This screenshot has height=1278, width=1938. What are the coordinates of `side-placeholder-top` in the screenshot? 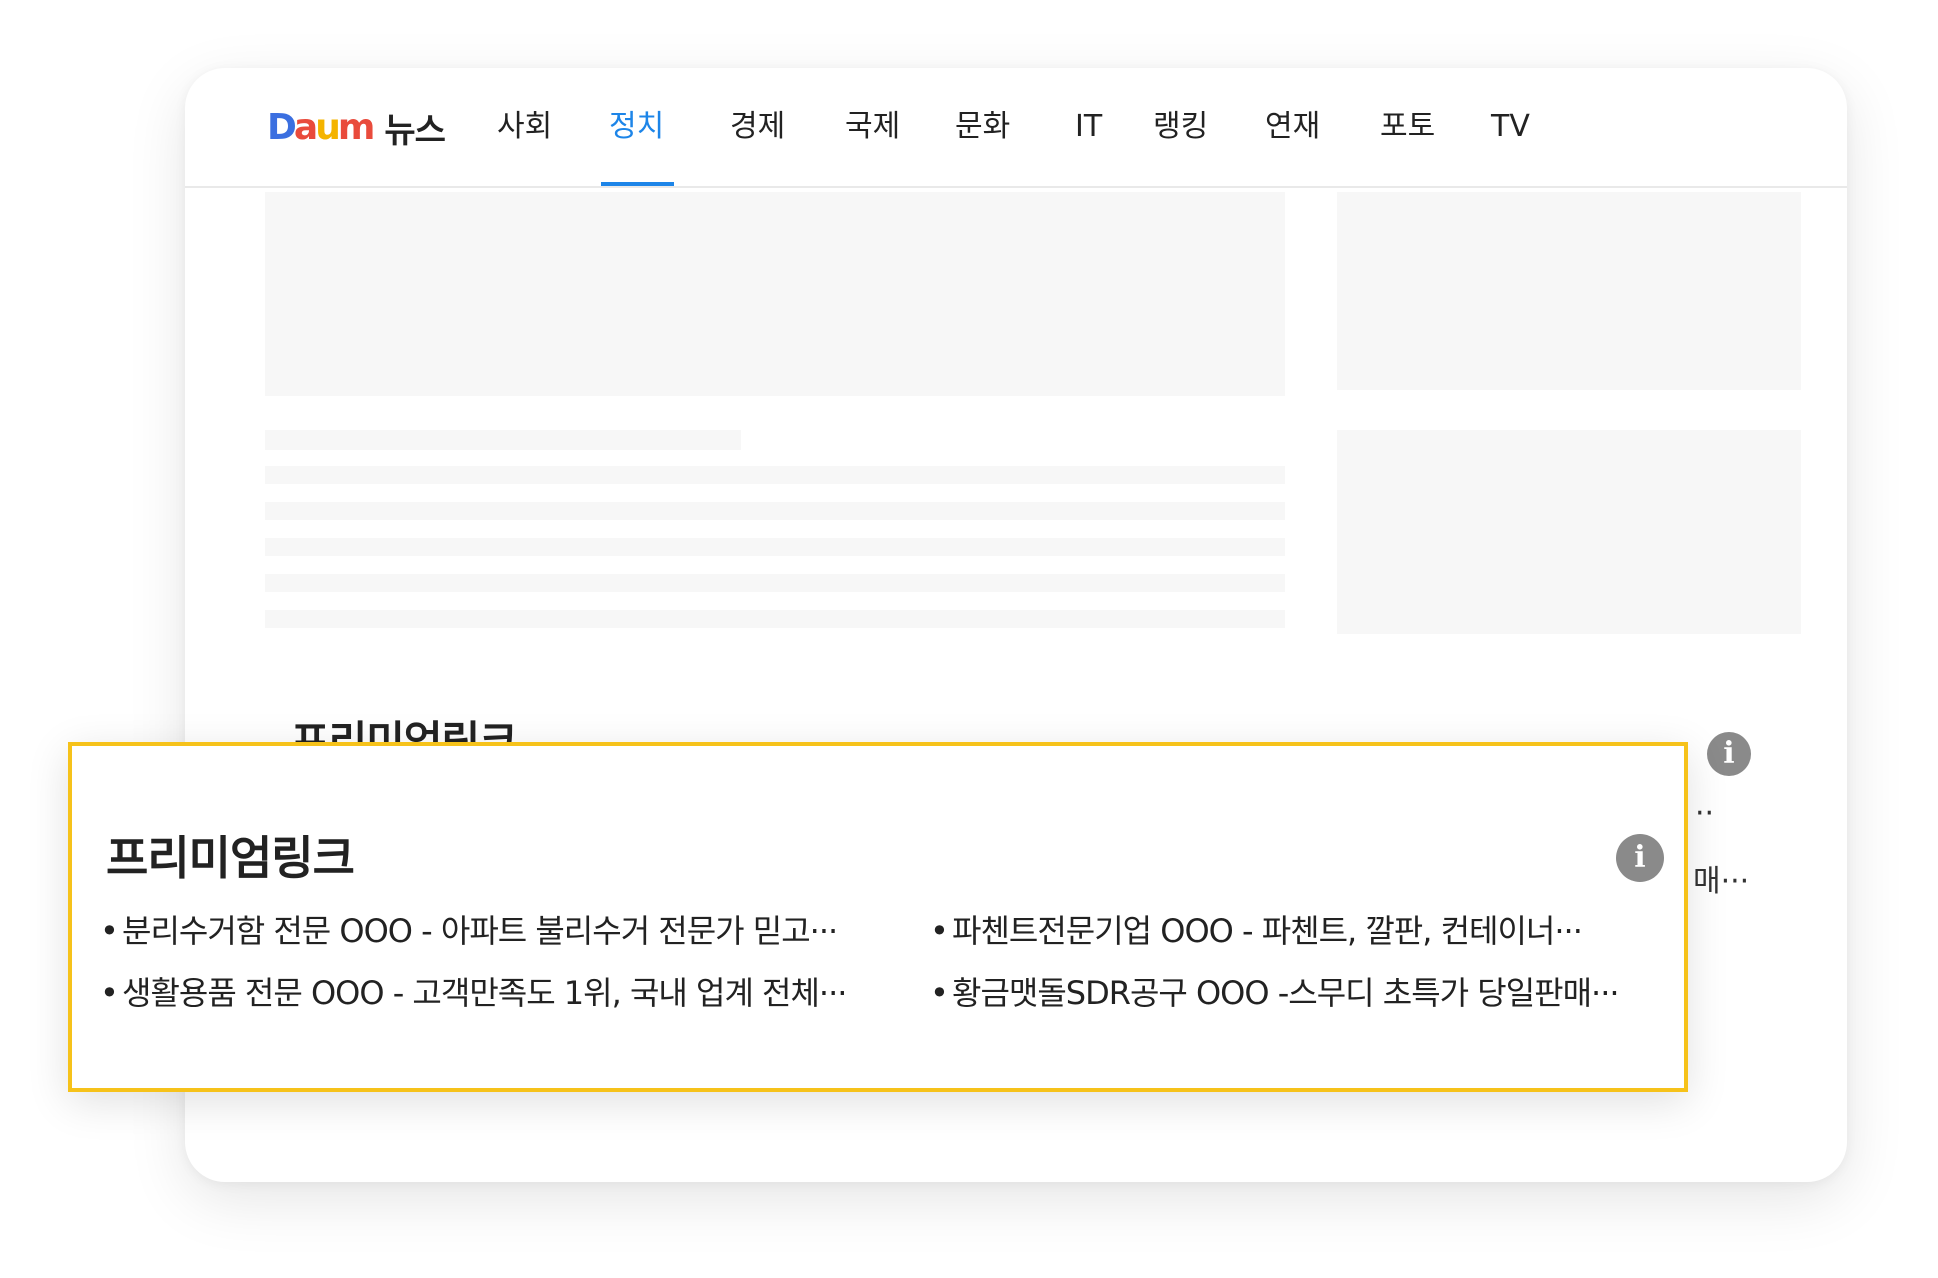 It's located at (1569, 291).